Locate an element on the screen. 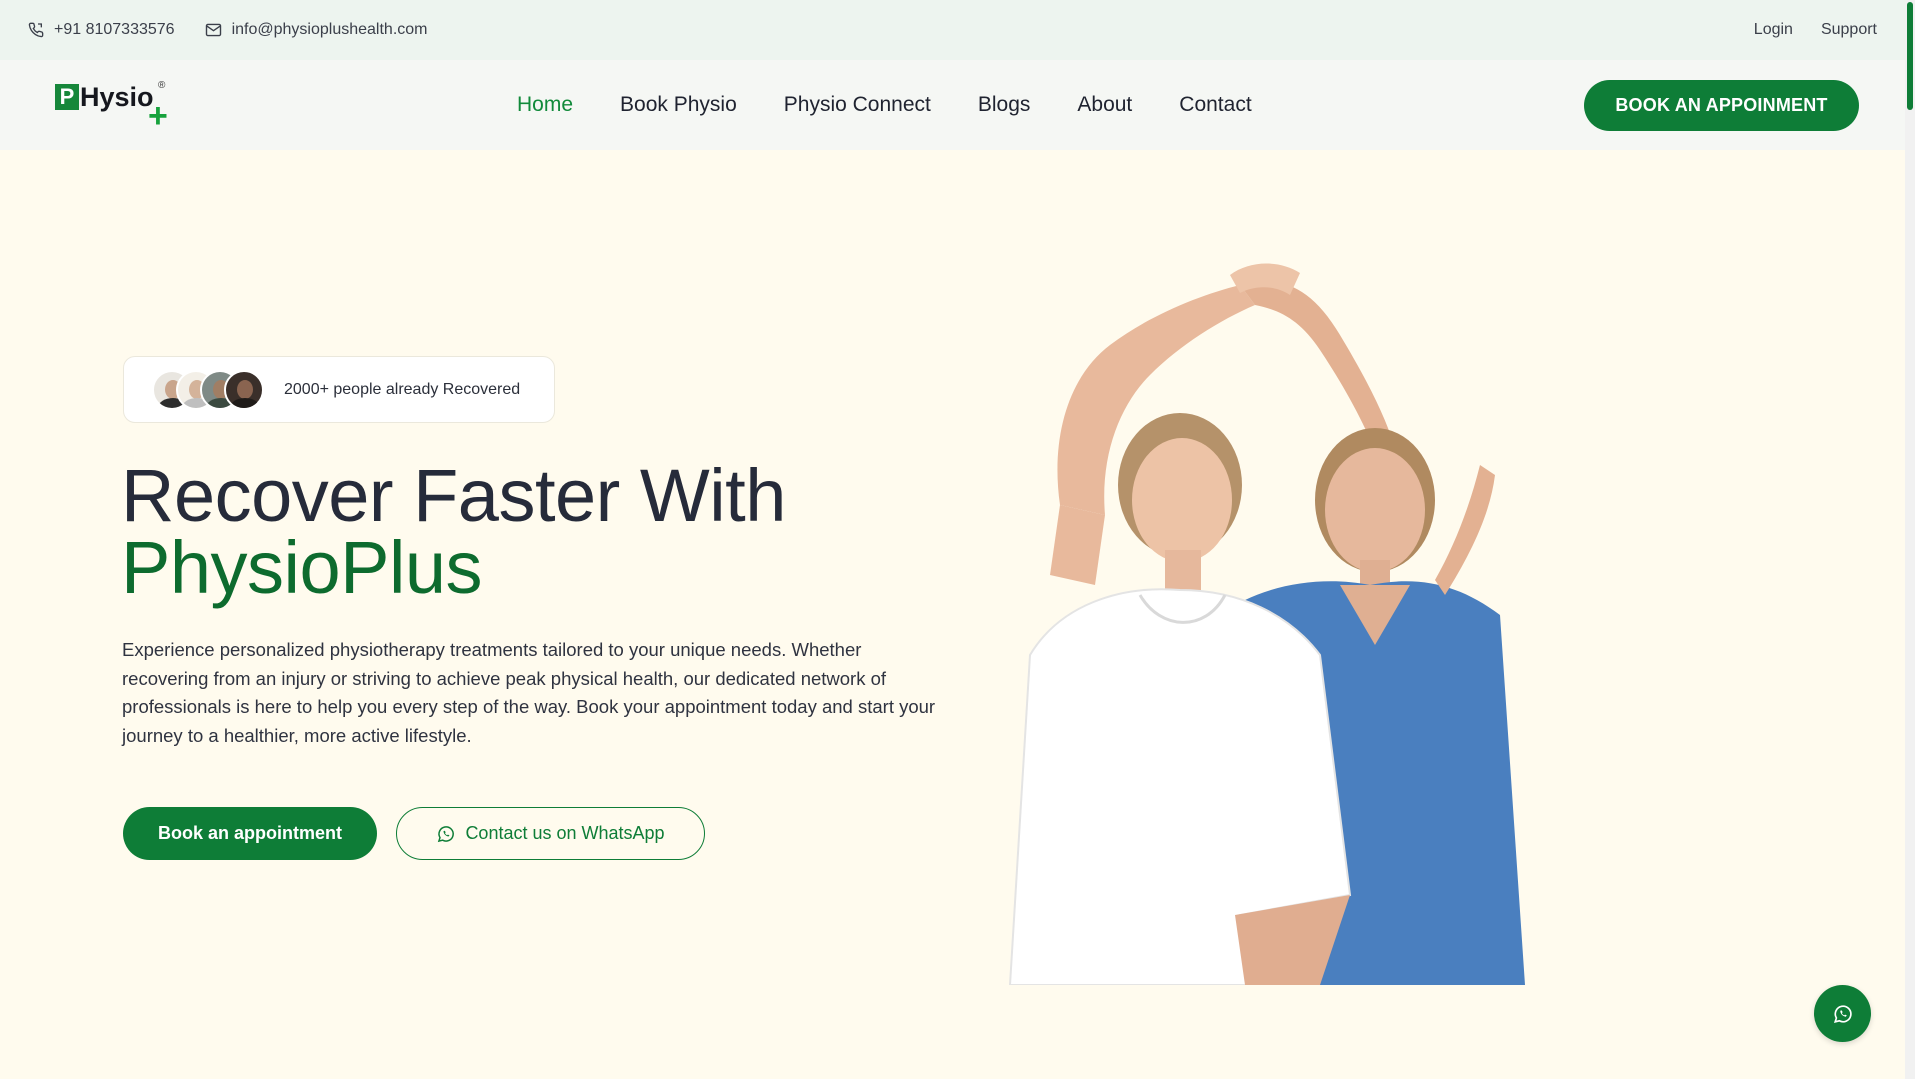 This screenshot has width=1915, height=1079. logo-letter: P is located at coordinates (67, 97).